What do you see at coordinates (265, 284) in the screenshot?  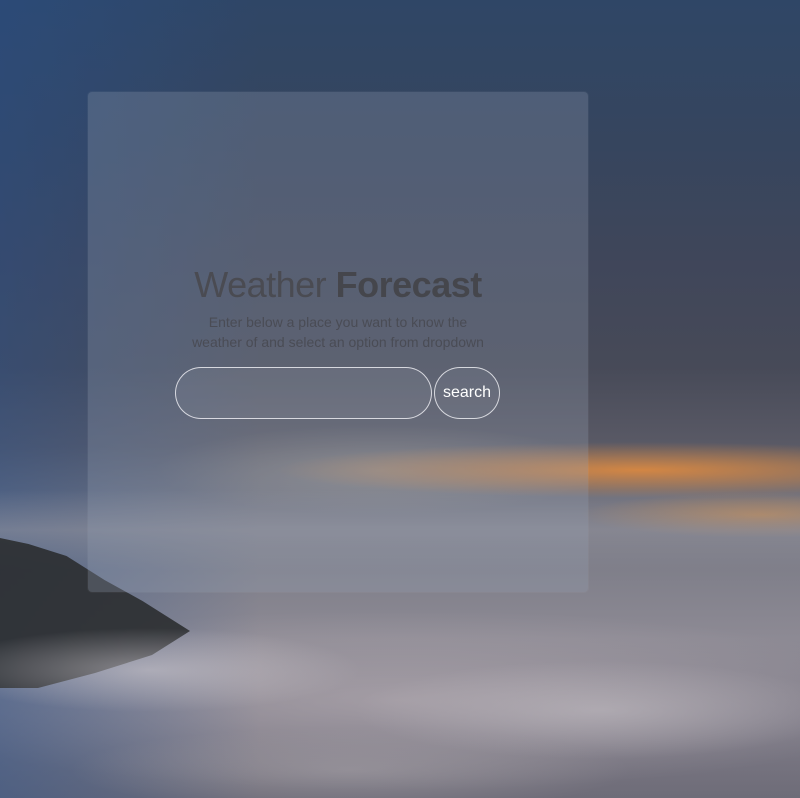 I see `title-light: Weather` at bounding box center [265, 284].